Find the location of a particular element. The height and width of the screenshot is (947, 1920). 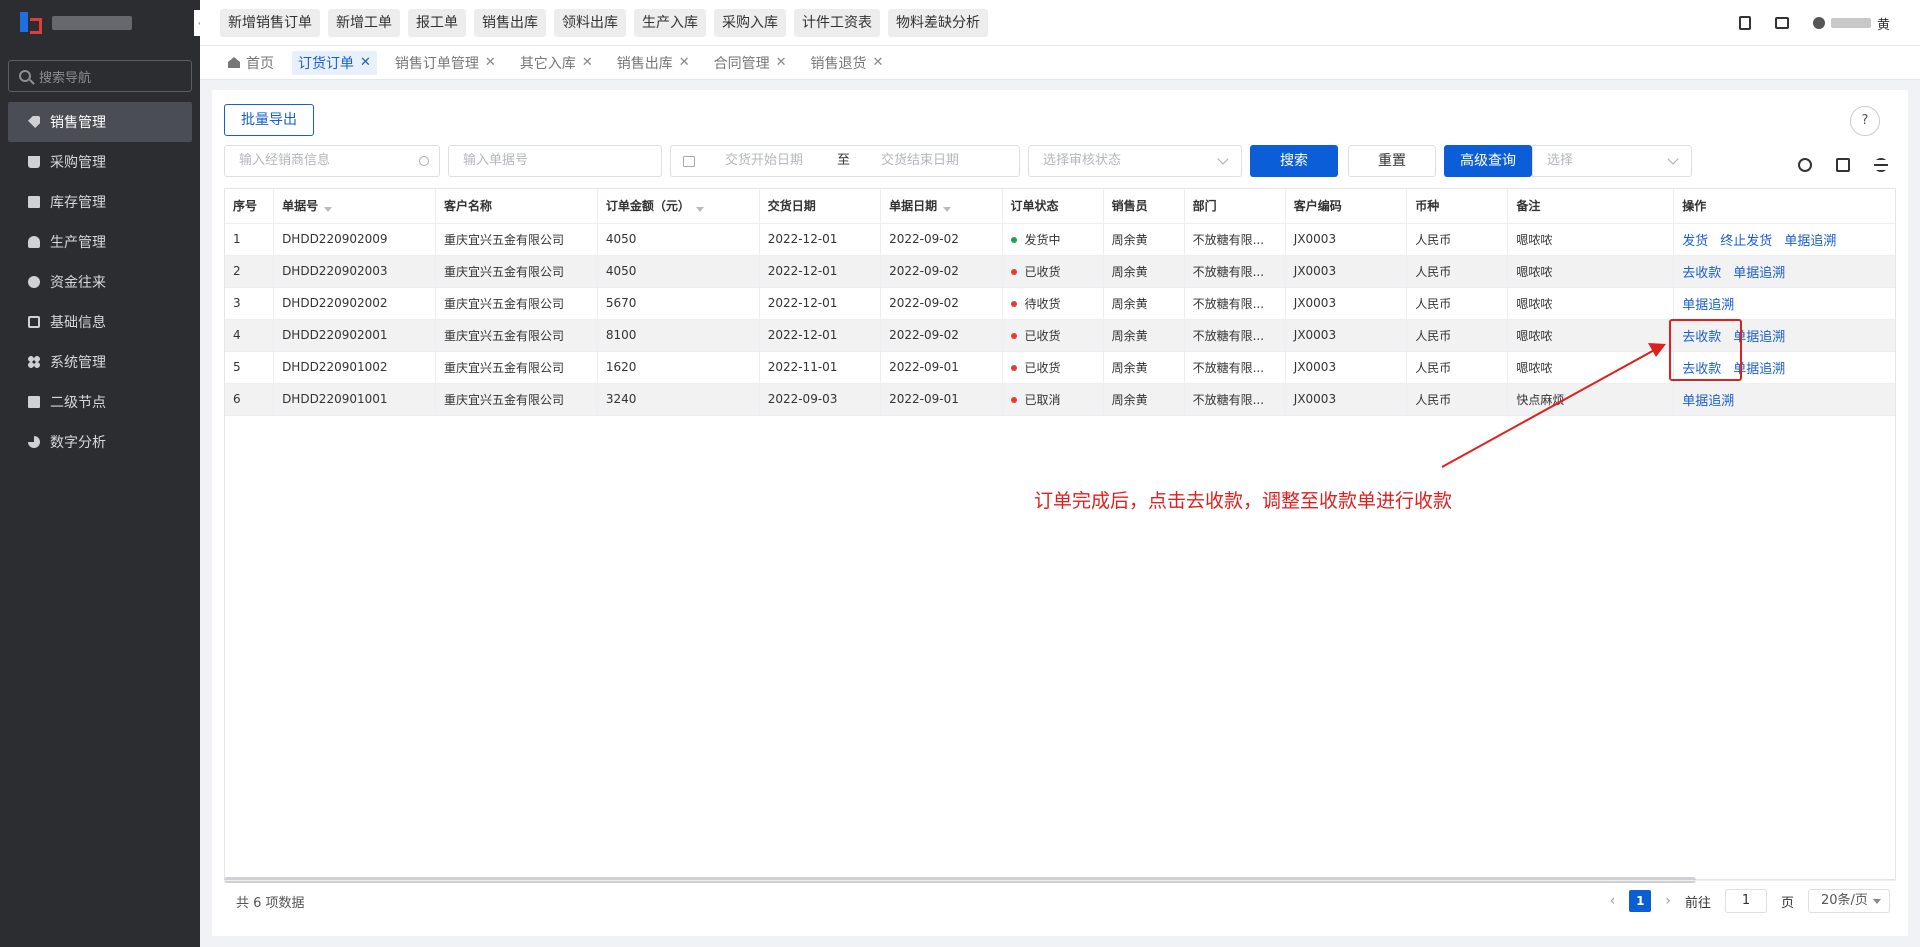

mobile-icon is located at coordinates (1744, 23).